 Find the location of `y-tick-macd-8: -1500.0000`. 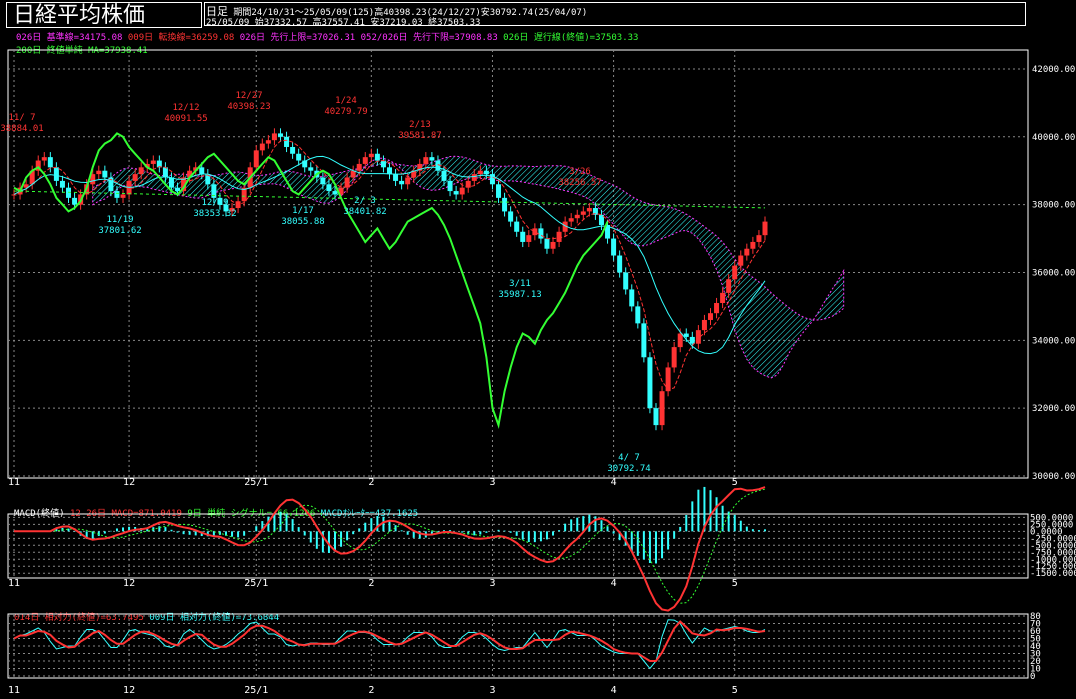

y-tick-macd-8: -1500.0000 is located at coordinates (1053, 574).